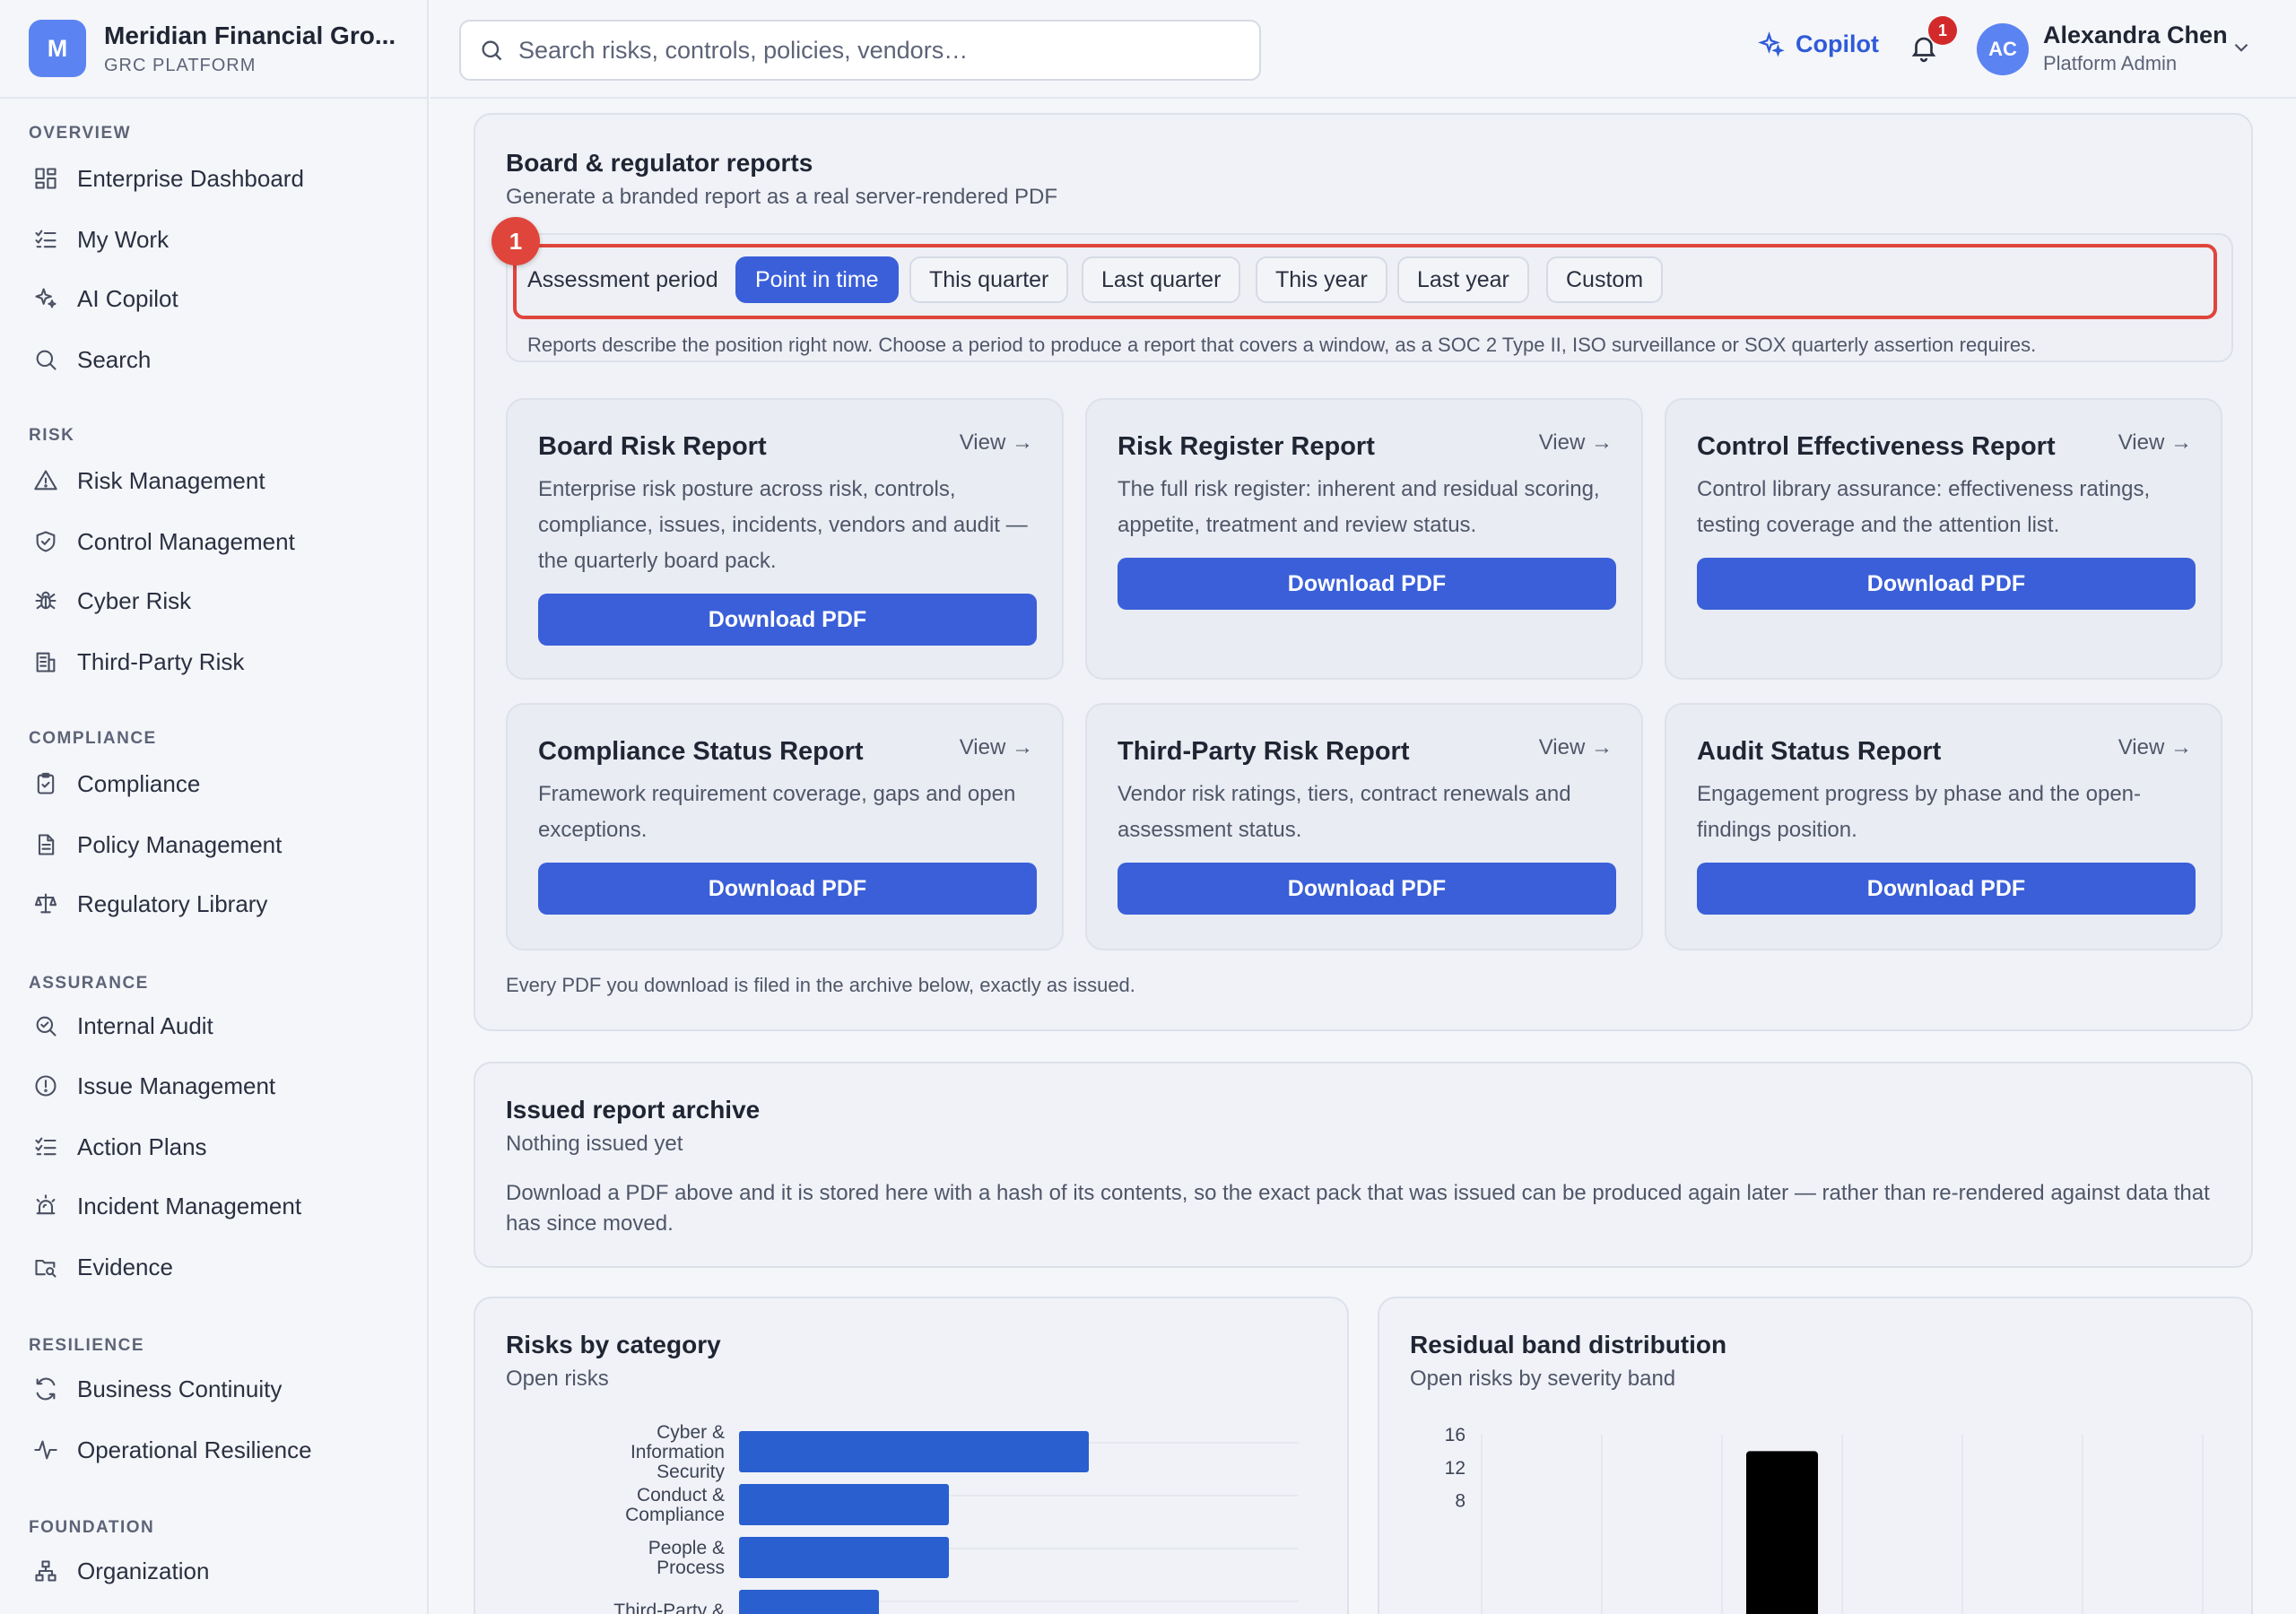 The image size is (2296, 1614). What do you see at coordinates (45, 844) in the screenshot?
I see `document-icon` at bounding box center [45, 844].